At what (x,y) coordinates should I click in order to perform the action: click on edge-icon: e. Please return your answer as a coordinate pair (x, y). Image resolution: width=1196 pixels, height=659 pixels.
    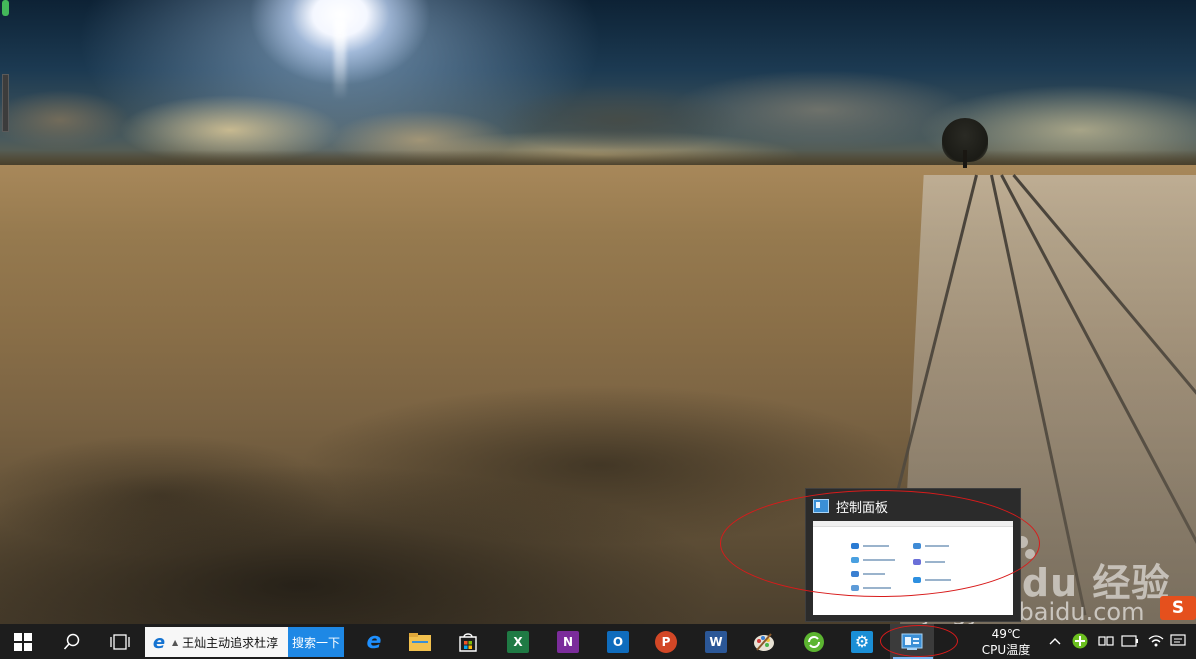
    Looking at the image, I should click on (374, 641).